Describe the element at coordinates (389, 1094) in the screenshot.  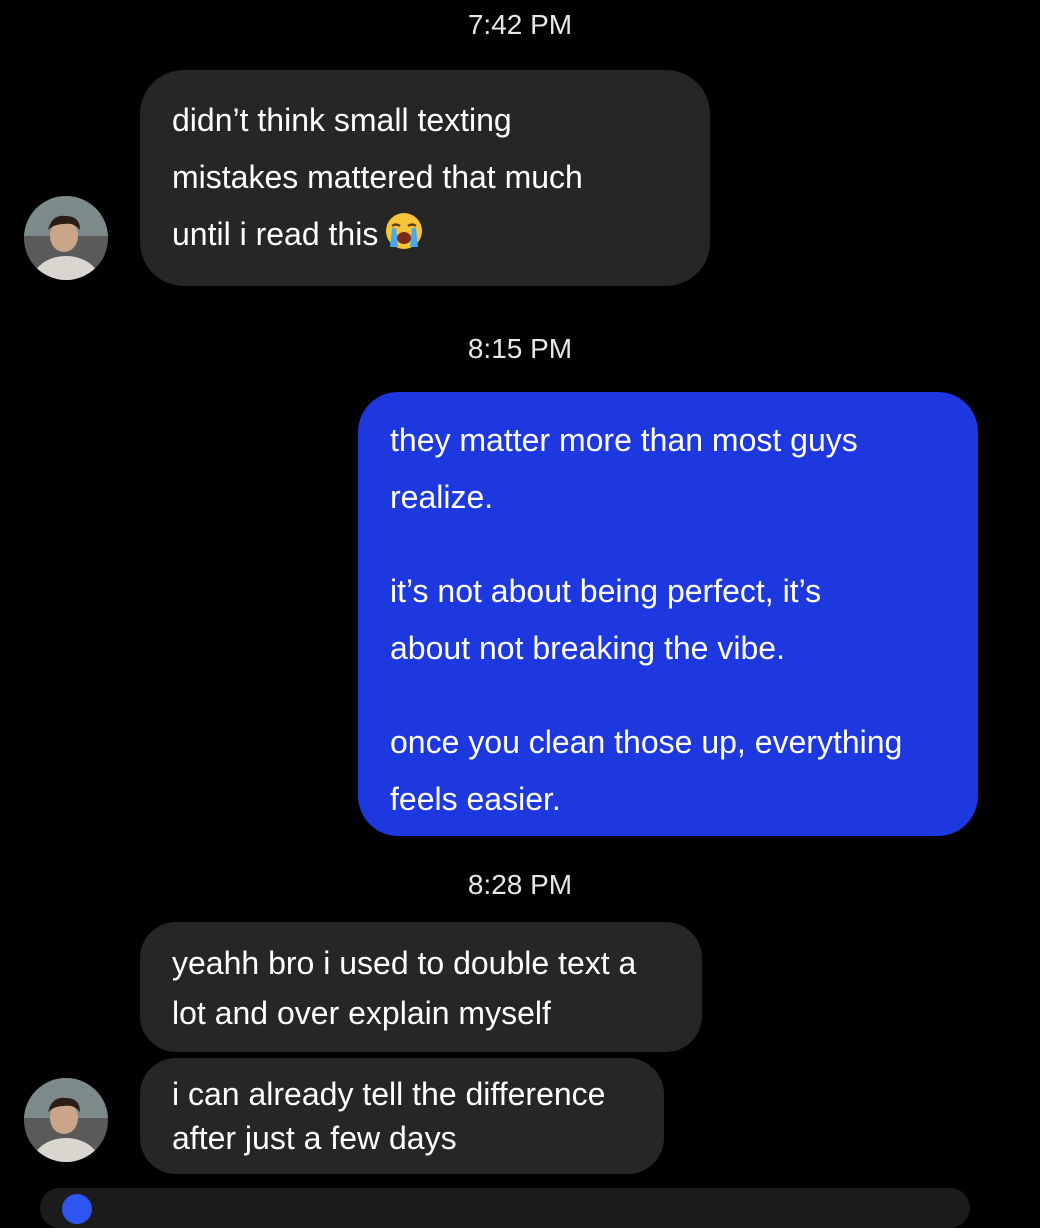
I see `message-line: i can already tell the difference` at that location.